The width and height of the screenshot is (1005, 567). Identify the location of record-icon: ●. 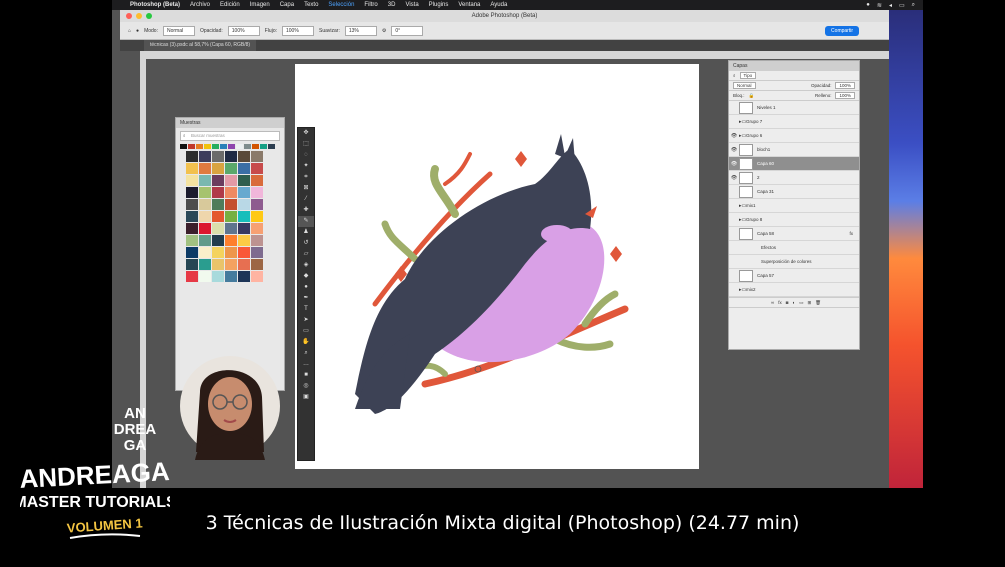
(868, 5).